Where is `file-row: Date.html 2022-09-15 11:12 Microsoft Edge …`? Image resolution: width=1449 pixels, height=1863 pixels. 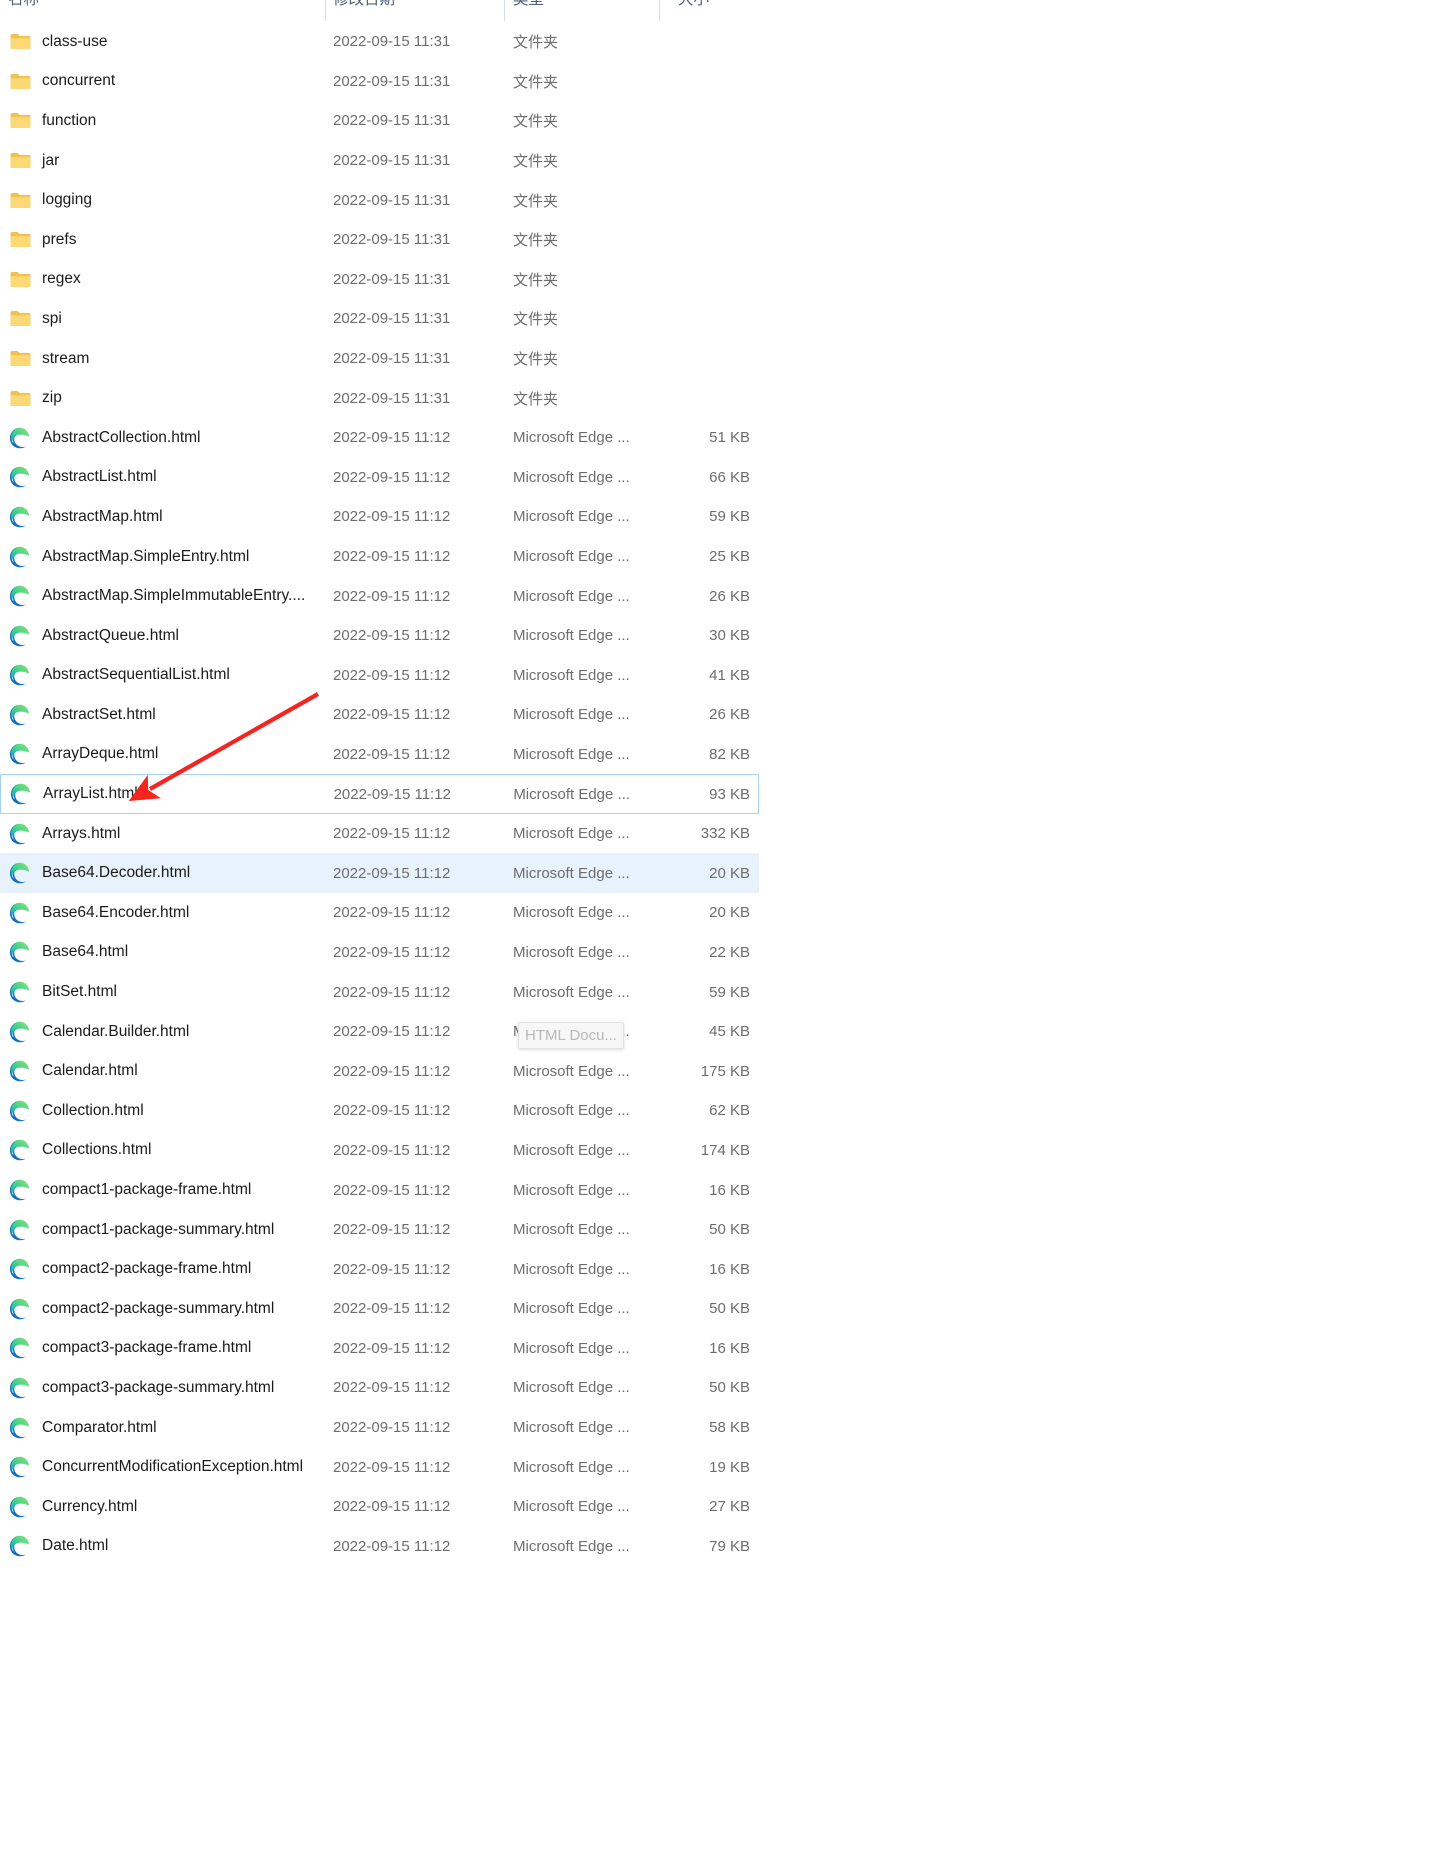
file-row: Date.html 2022-09-15 11:12 Microsoft Edge … is located at coordinates (724, 1547).